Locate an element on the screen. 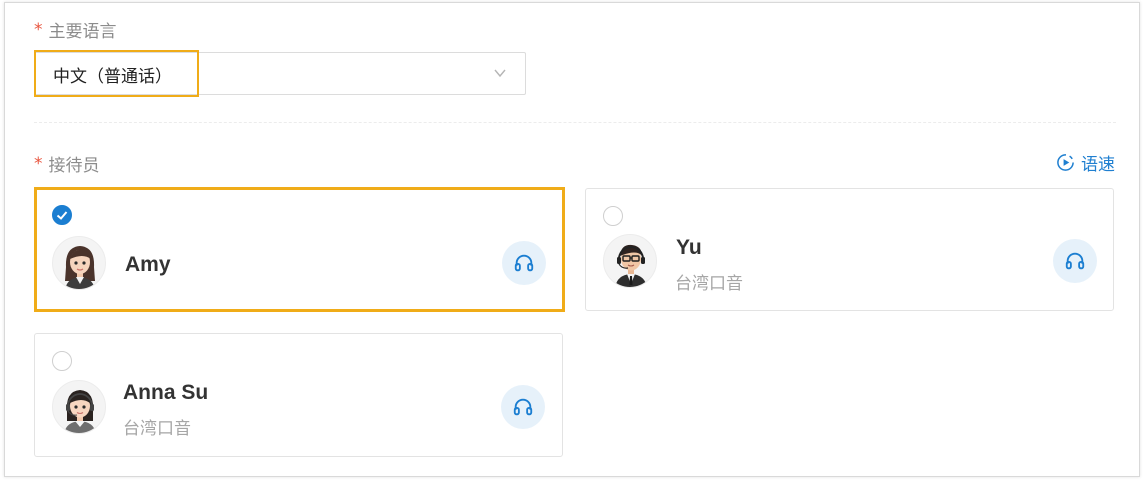  listen-button-yu is located at coordinates (1075, 261).